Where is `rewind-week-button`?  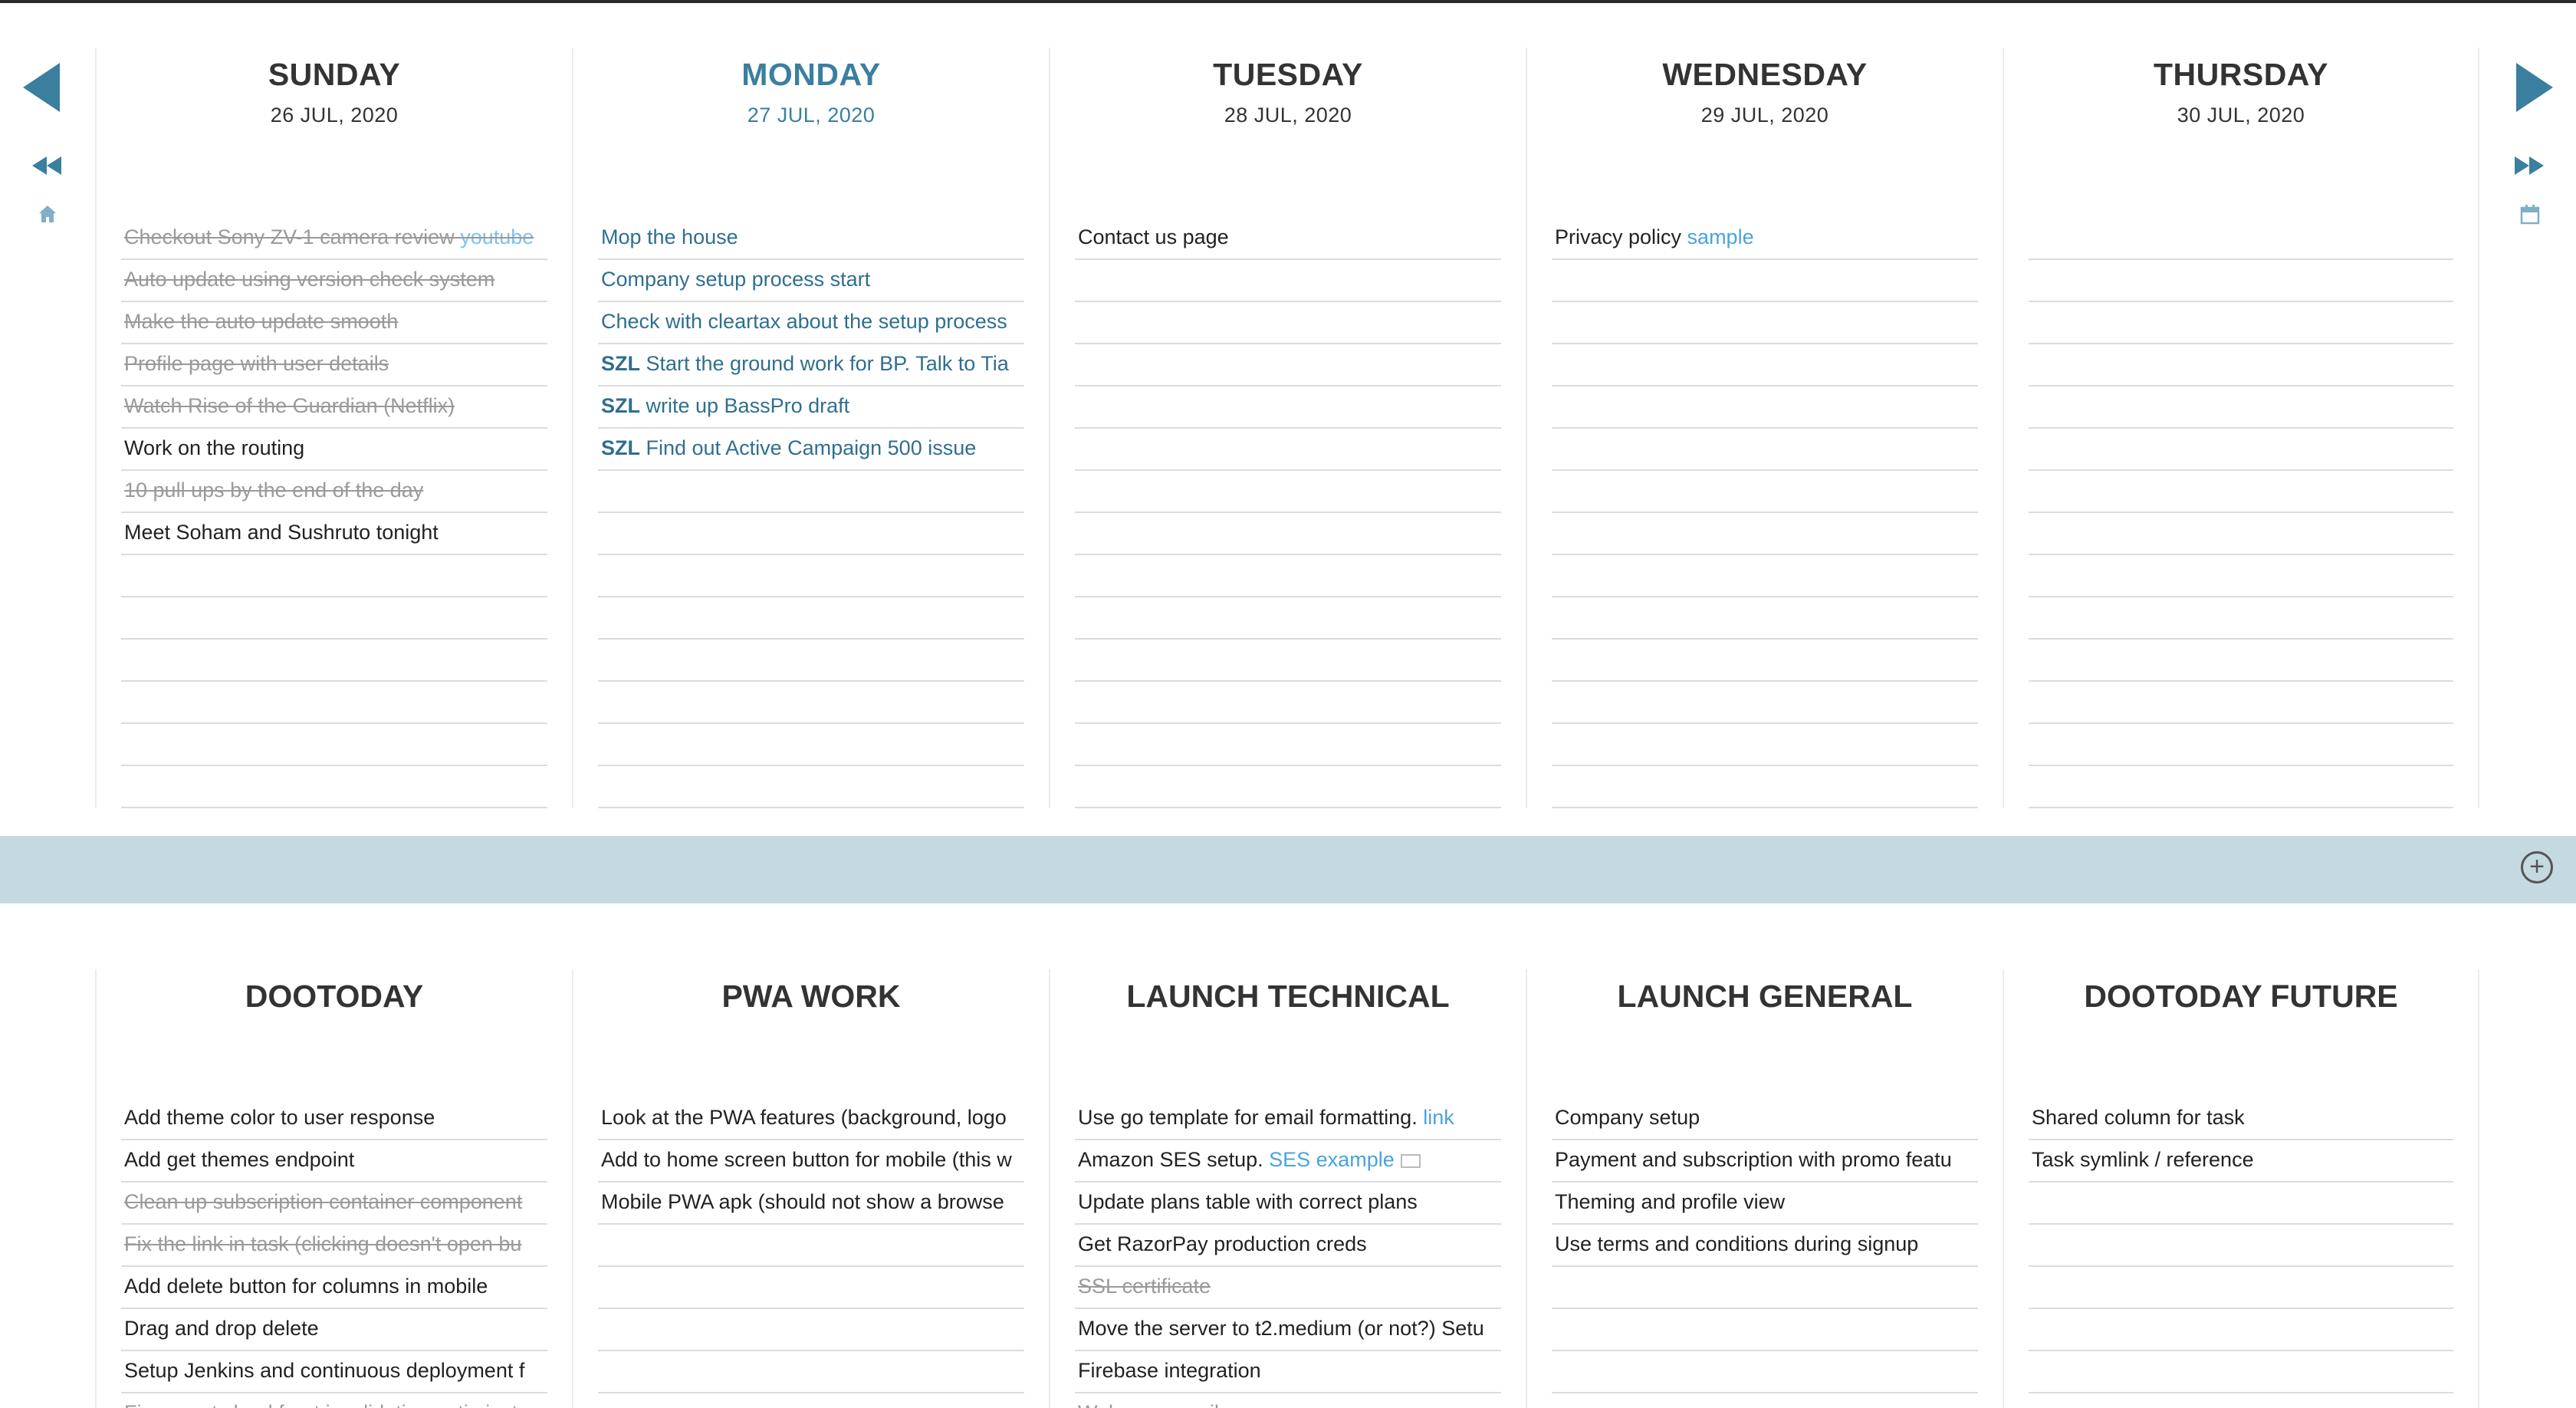
rewind-week-button is located at coordinates (47, 167).